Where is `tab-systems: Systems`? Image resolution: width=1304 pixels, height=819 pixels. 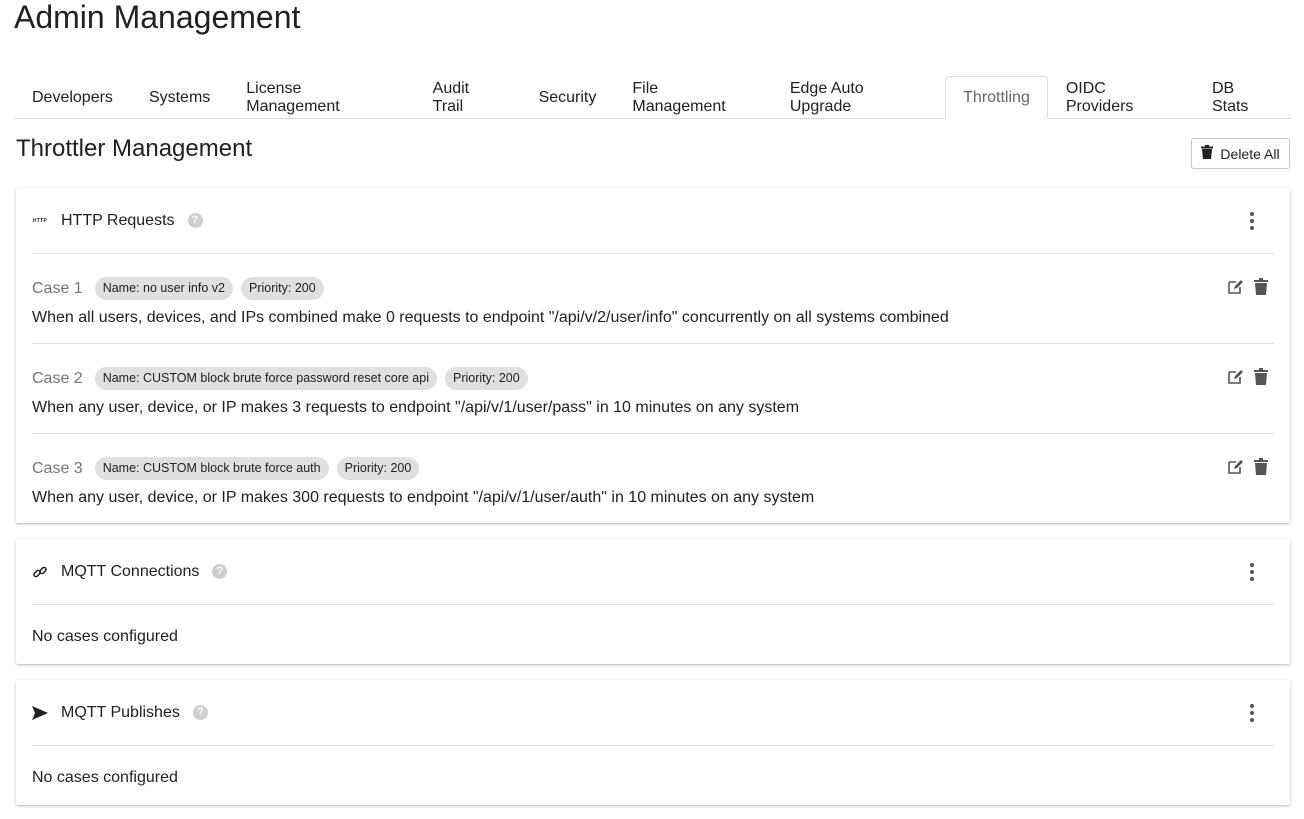 tab-systems: Systems is located at coordinates (179, 97).